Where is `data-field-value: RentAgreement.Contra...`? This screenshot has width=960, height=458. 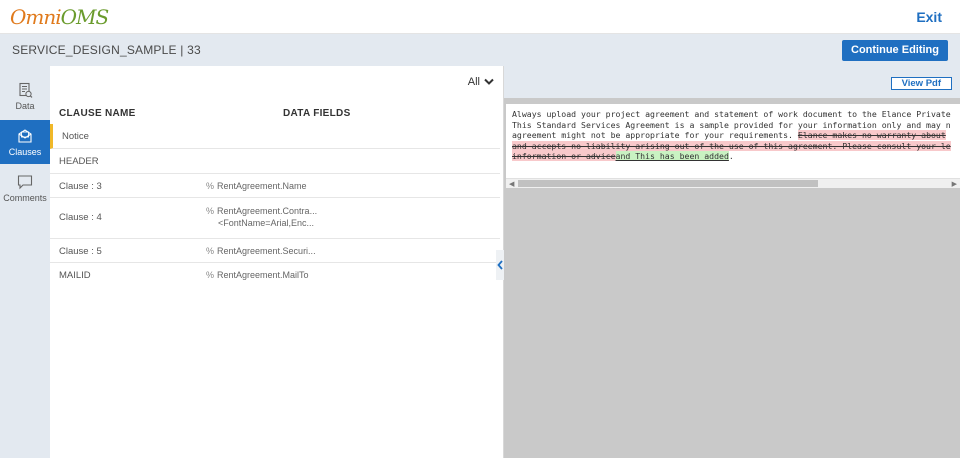 data-field-value: RentAgreement.Contra... is located at coordinates (267, 211).